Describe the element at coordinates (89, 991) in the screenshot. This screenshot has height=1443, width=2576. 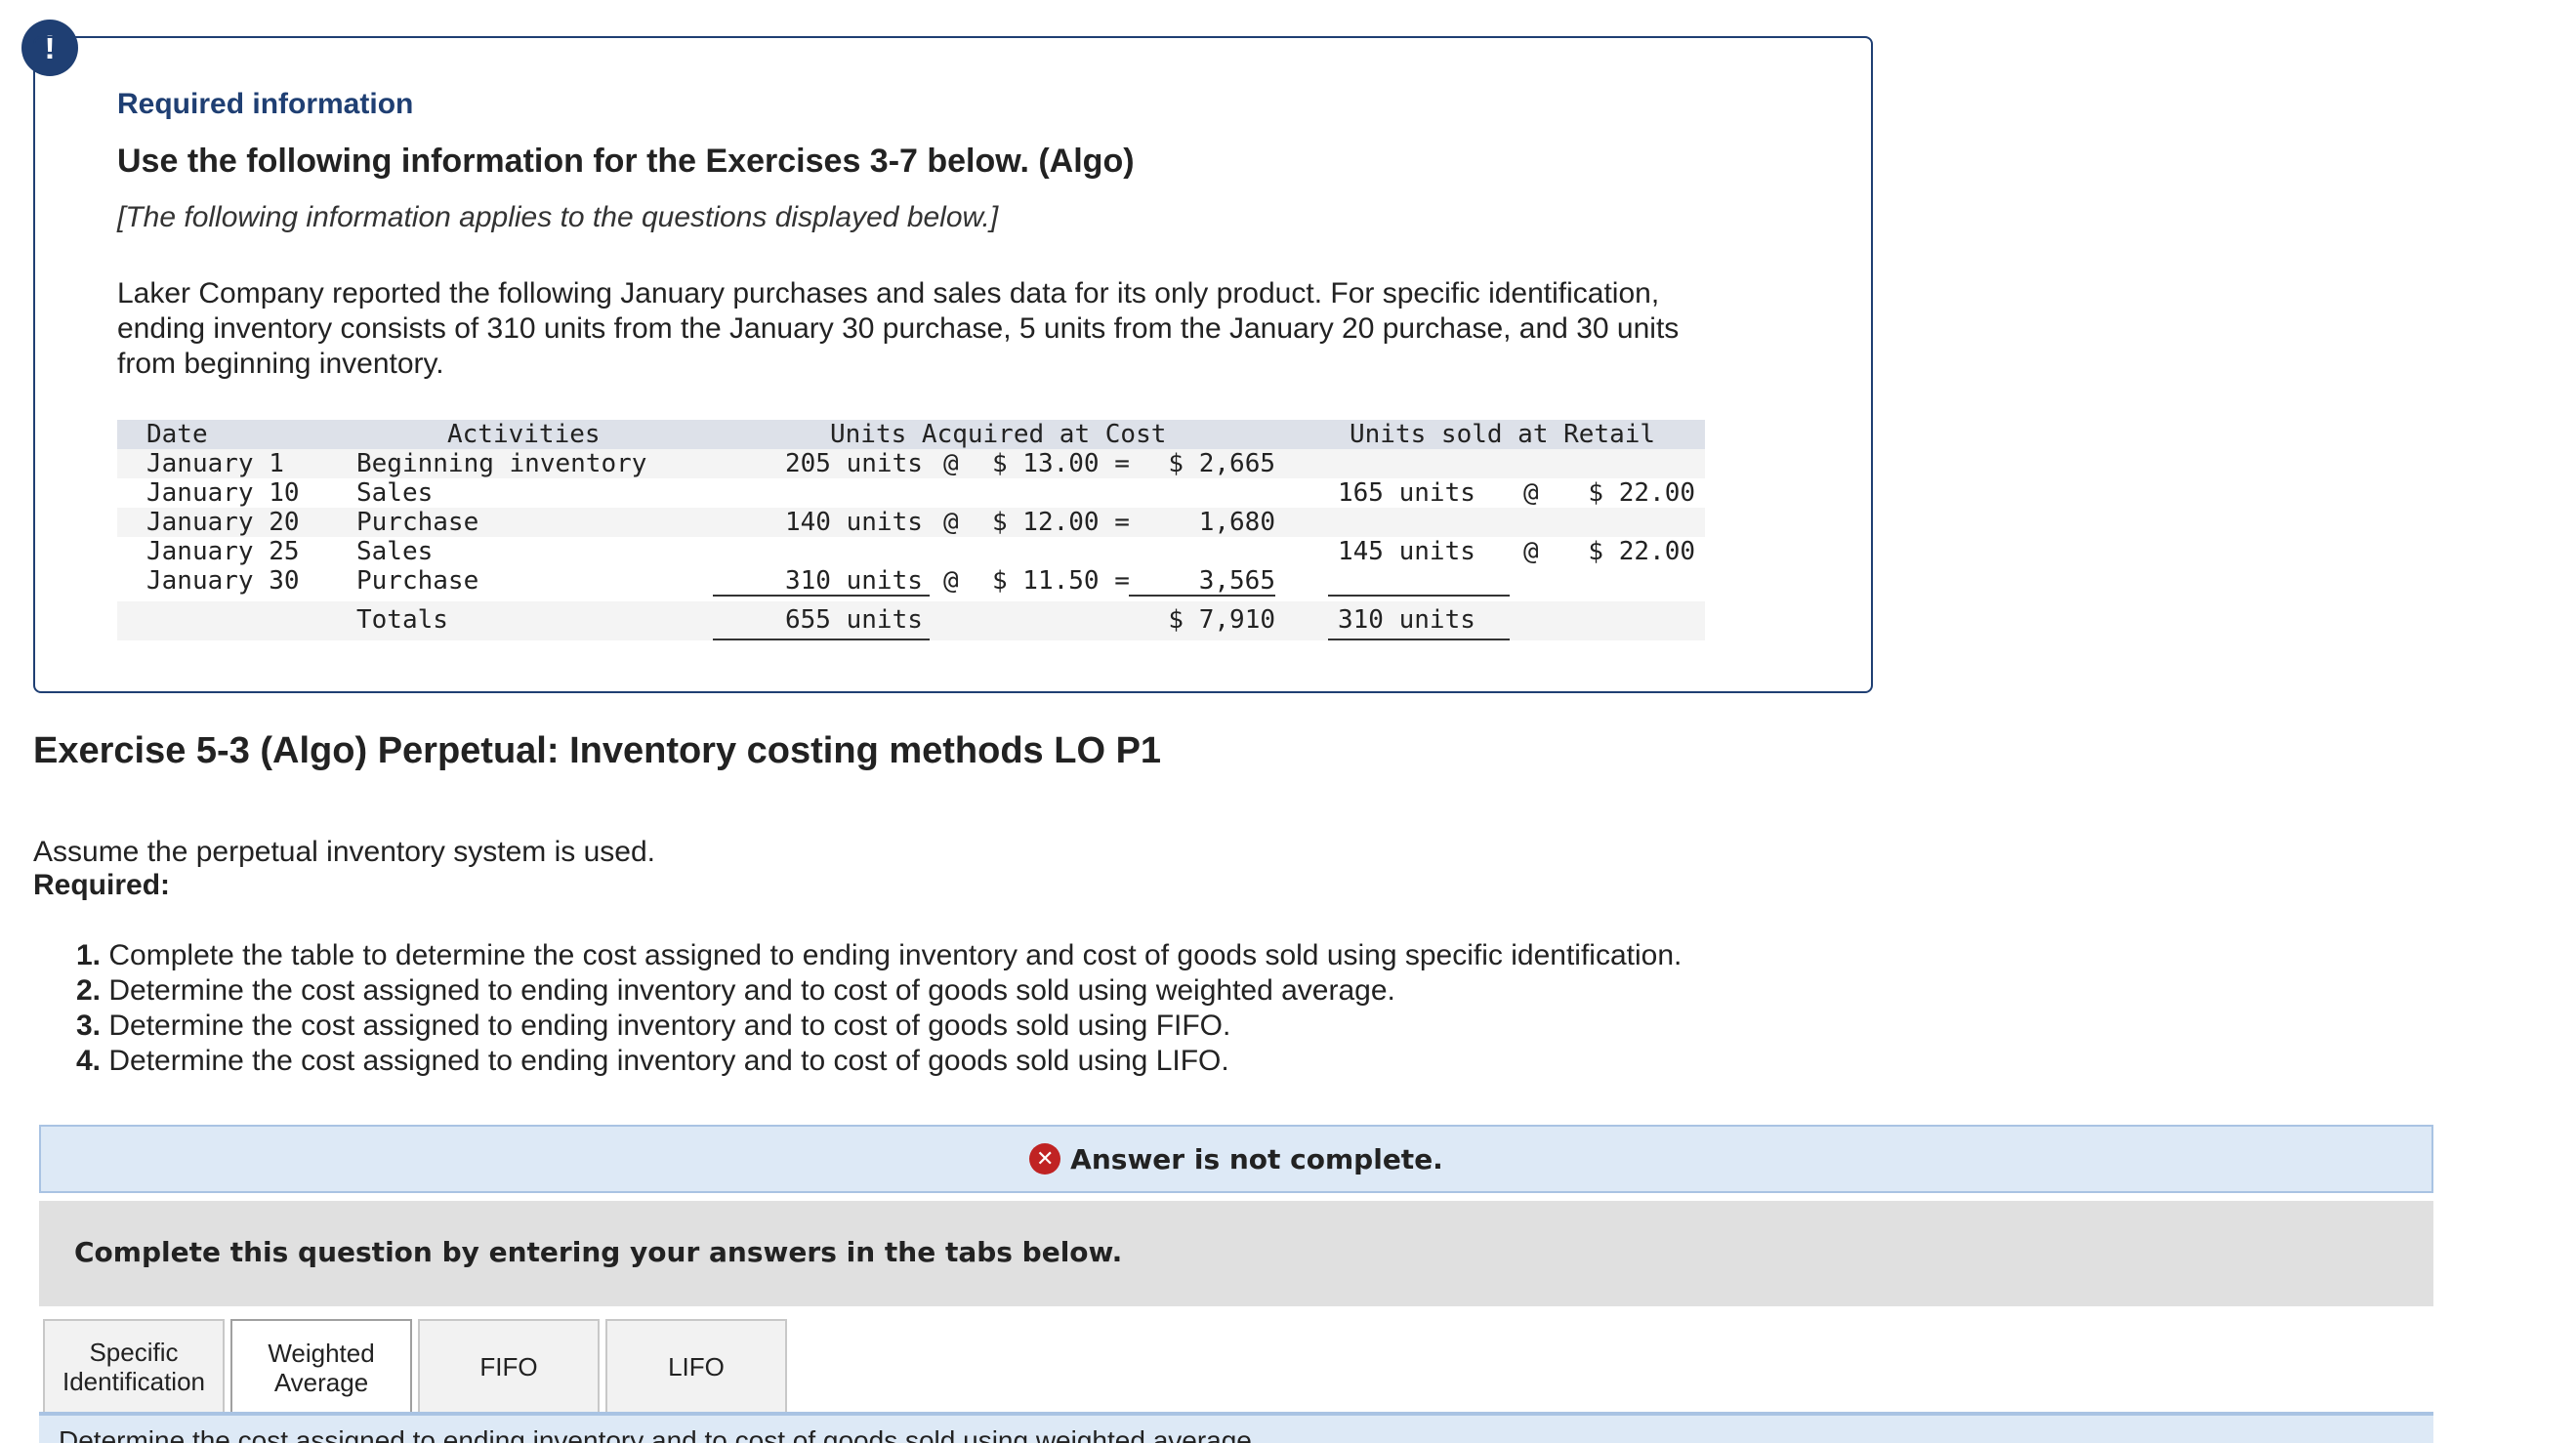
I see `requirement-number: 2.` at that location.